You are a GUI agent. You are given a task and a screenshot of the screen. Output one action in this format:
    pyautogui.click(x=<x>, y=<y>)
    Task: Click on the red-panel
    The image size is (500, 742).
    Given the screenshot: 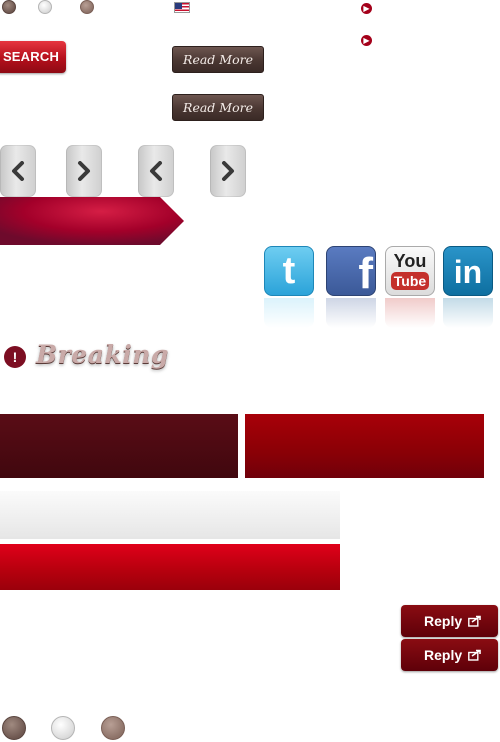 What is the action you would take?
    pyautogui.click(x=364, y=446)
    